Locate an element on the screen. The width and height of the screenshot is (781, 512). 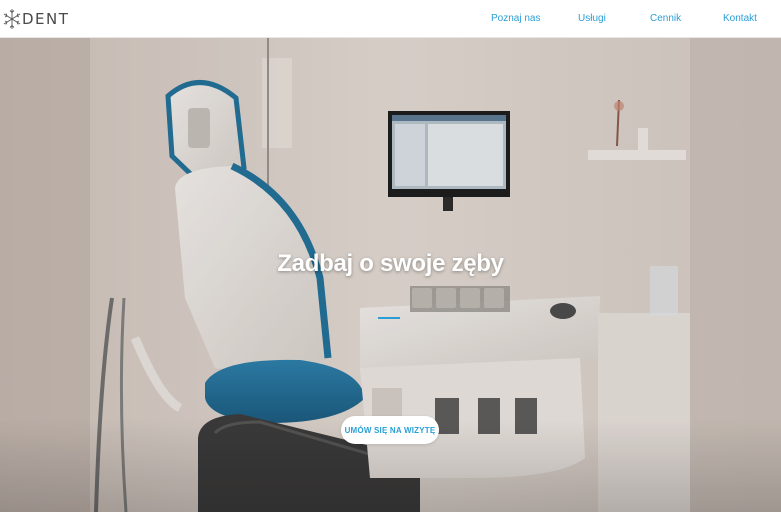
hero-title: Zadbaj o swoje zęby is located at coordinates (390, 263).